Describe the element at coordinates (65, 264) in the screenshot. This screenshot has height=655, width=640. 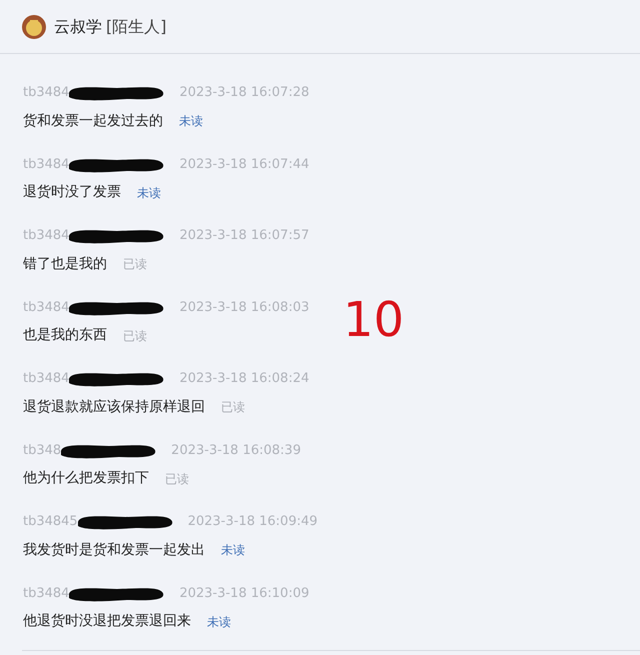
I see `message-text: 错了也是我的` at that location.